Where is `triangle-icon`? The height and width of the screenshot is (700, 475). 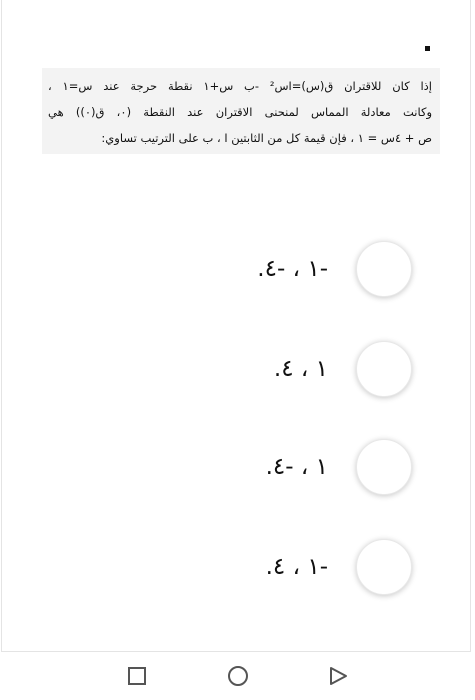 triangle-icon is located at coordinates (338, 676).